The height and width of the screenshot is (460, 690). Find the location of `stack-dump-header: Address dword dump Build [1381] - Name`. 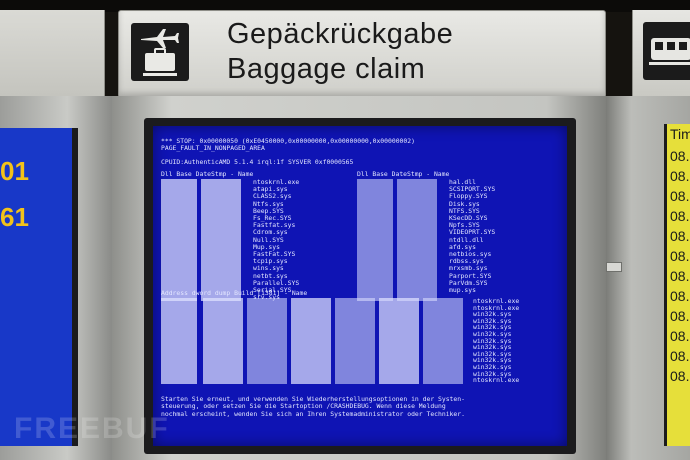

stack-dump-header: Address dword dump Build [1381] - Name is located at coordinates (234, 293).